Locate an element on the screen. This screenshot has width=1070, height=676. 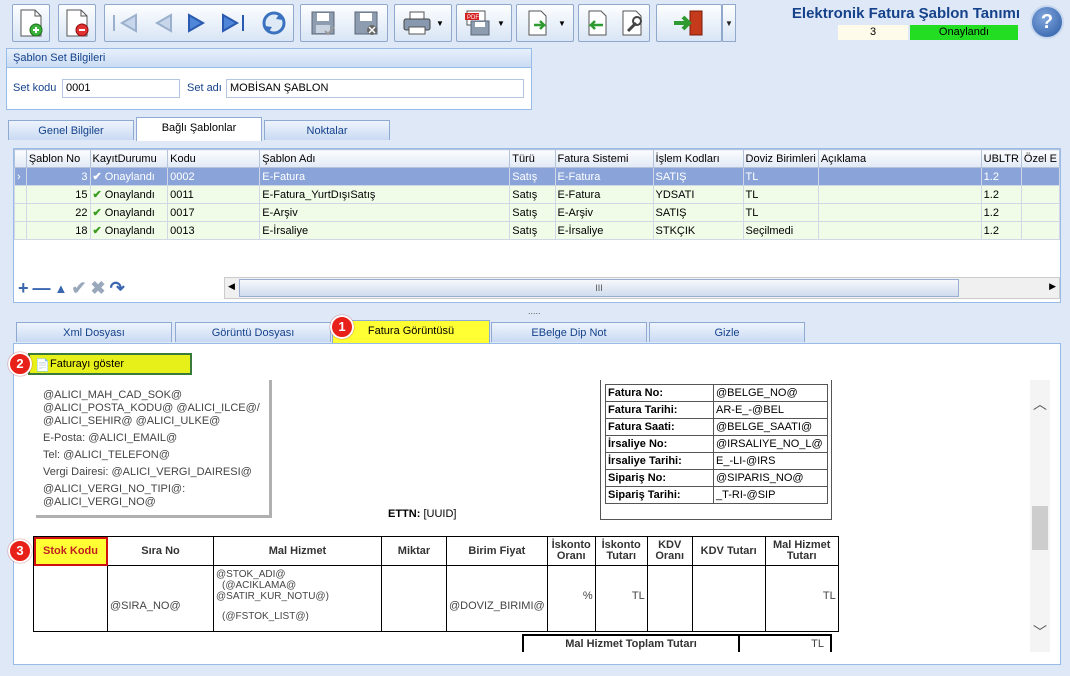
cell-name: E-İrsaliye is located at coordinates (385, 230).